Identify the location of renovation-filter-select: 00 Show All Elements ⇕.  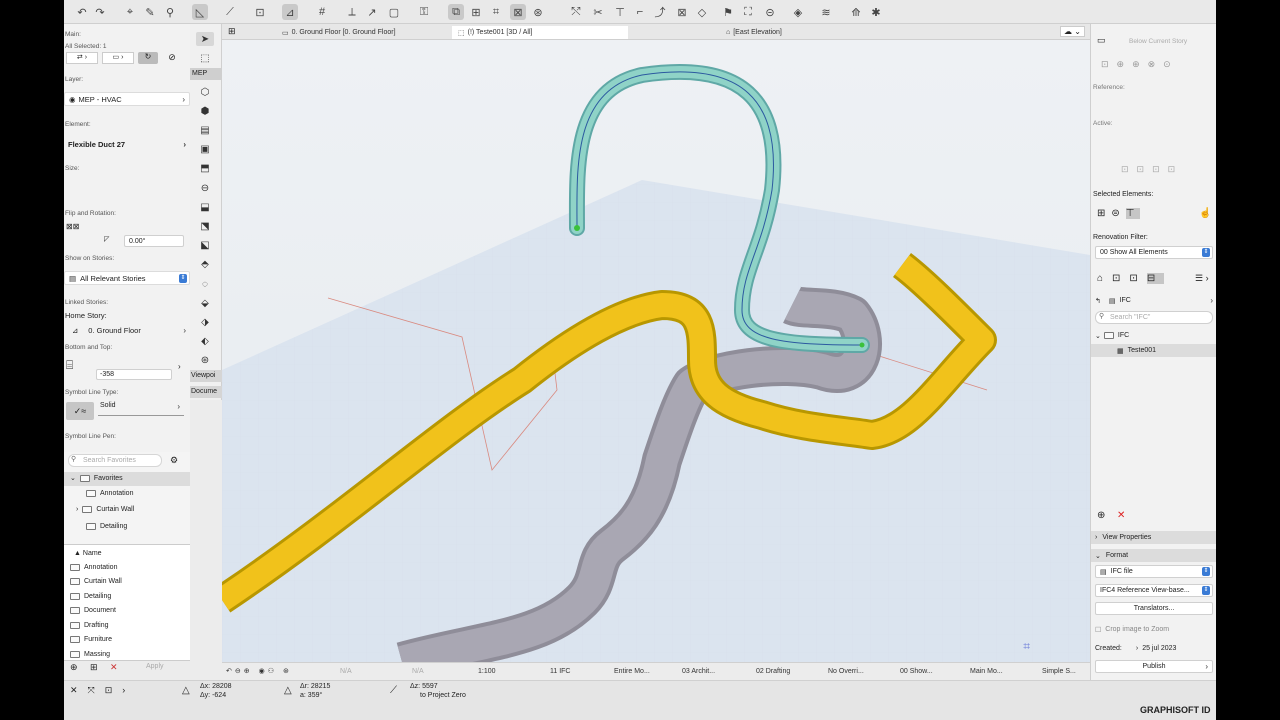
(1154, 252).